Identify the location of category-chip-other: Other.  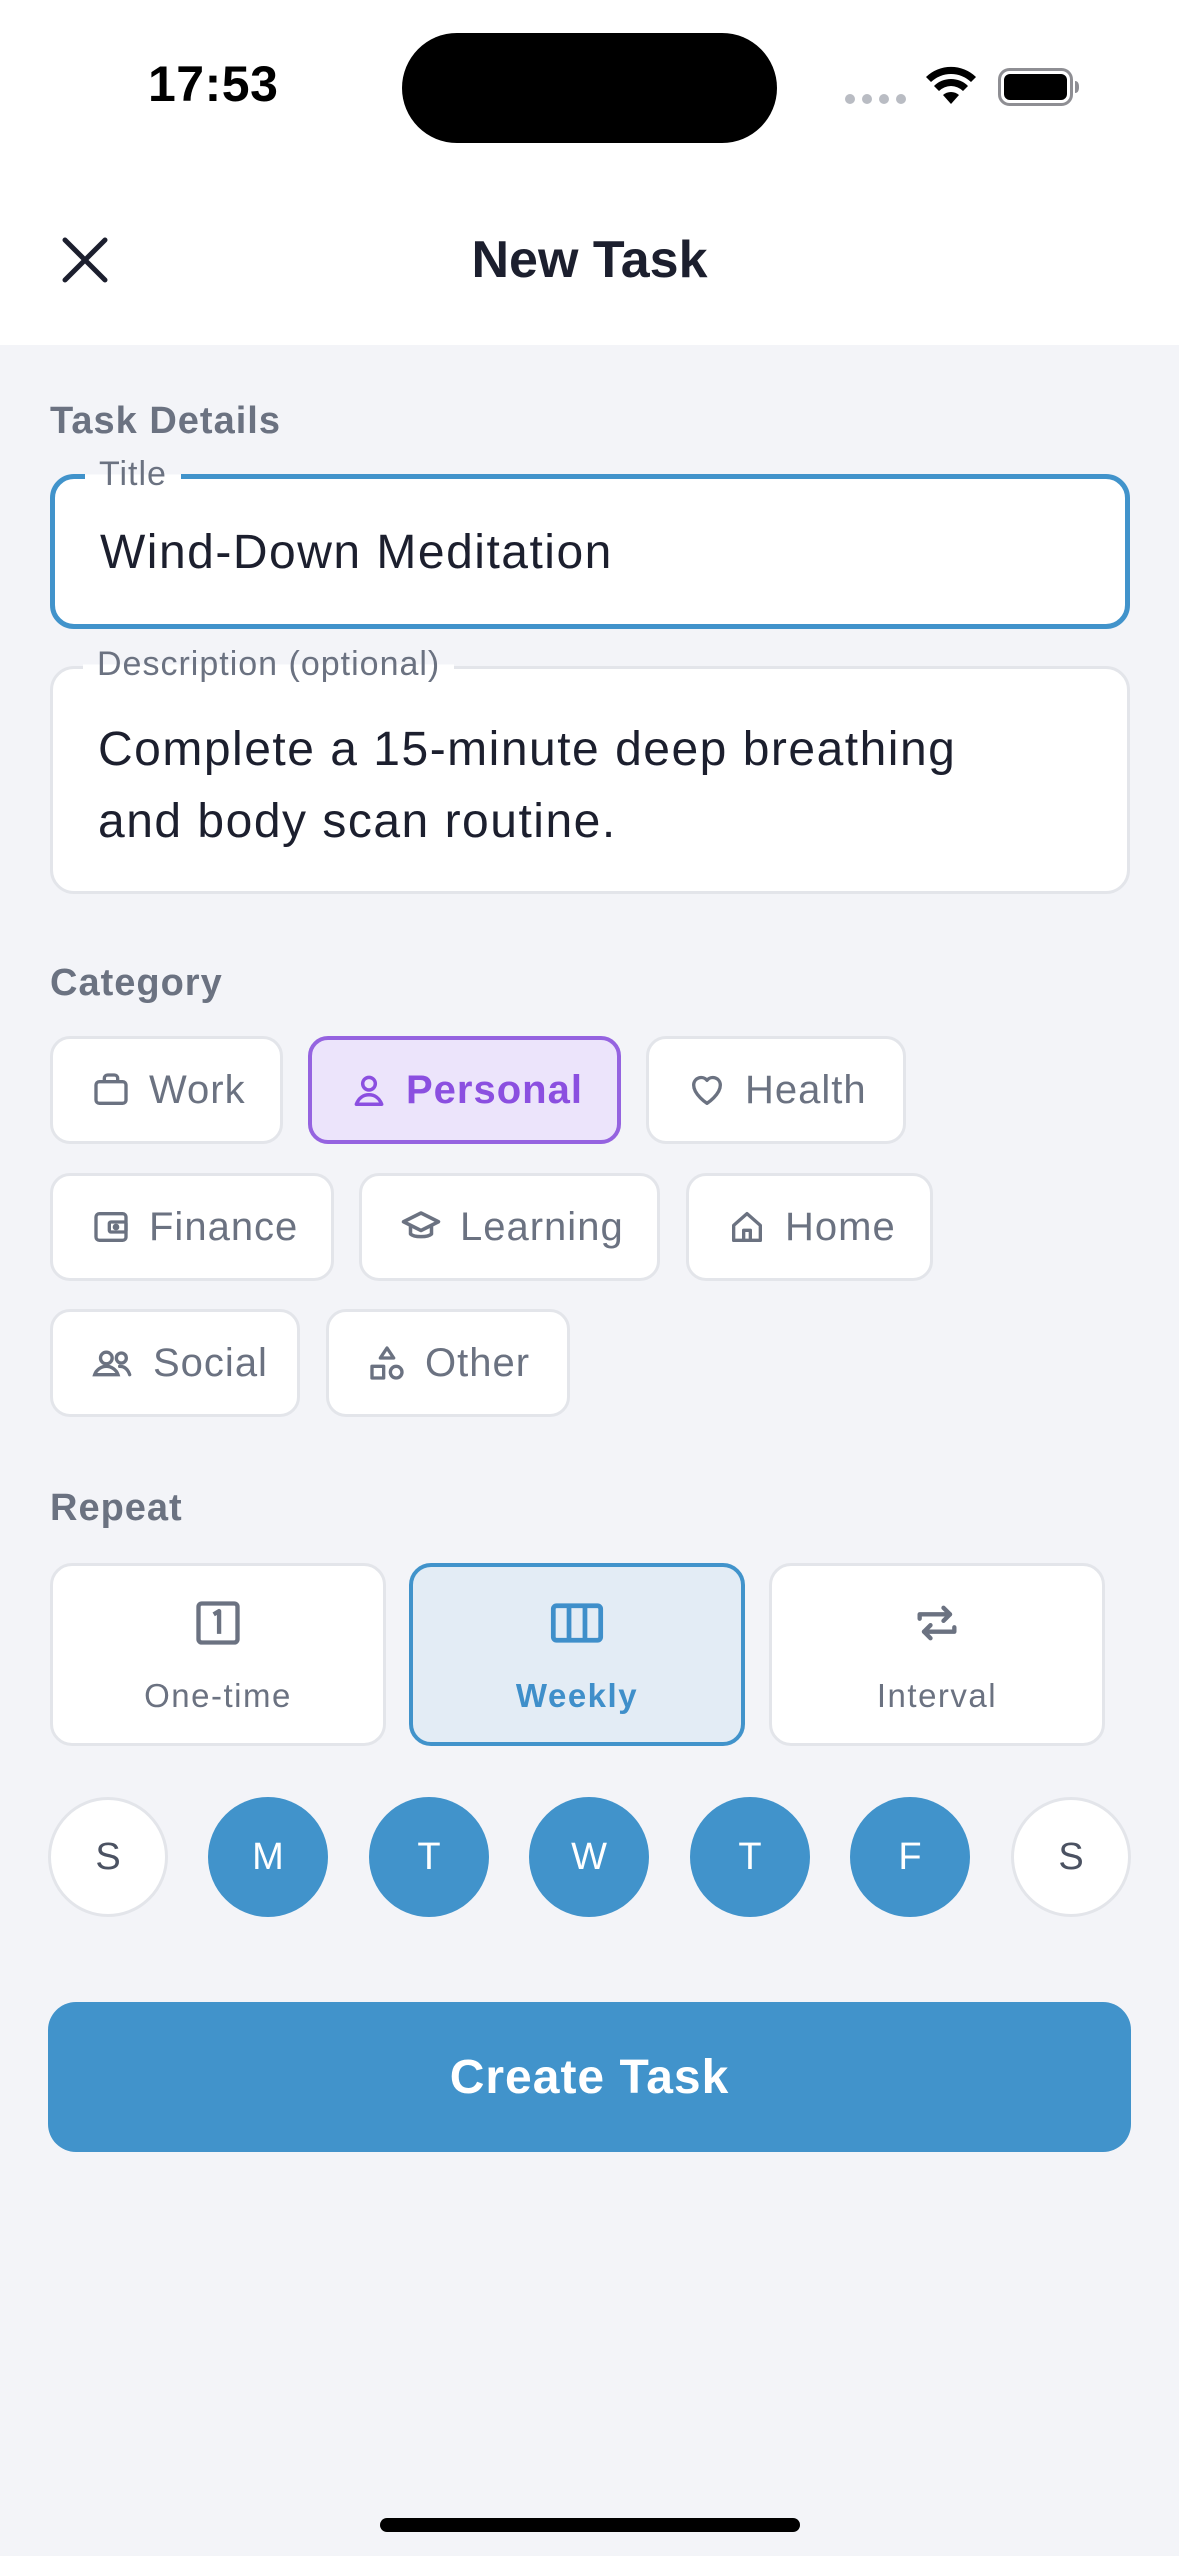
(448, 1363).